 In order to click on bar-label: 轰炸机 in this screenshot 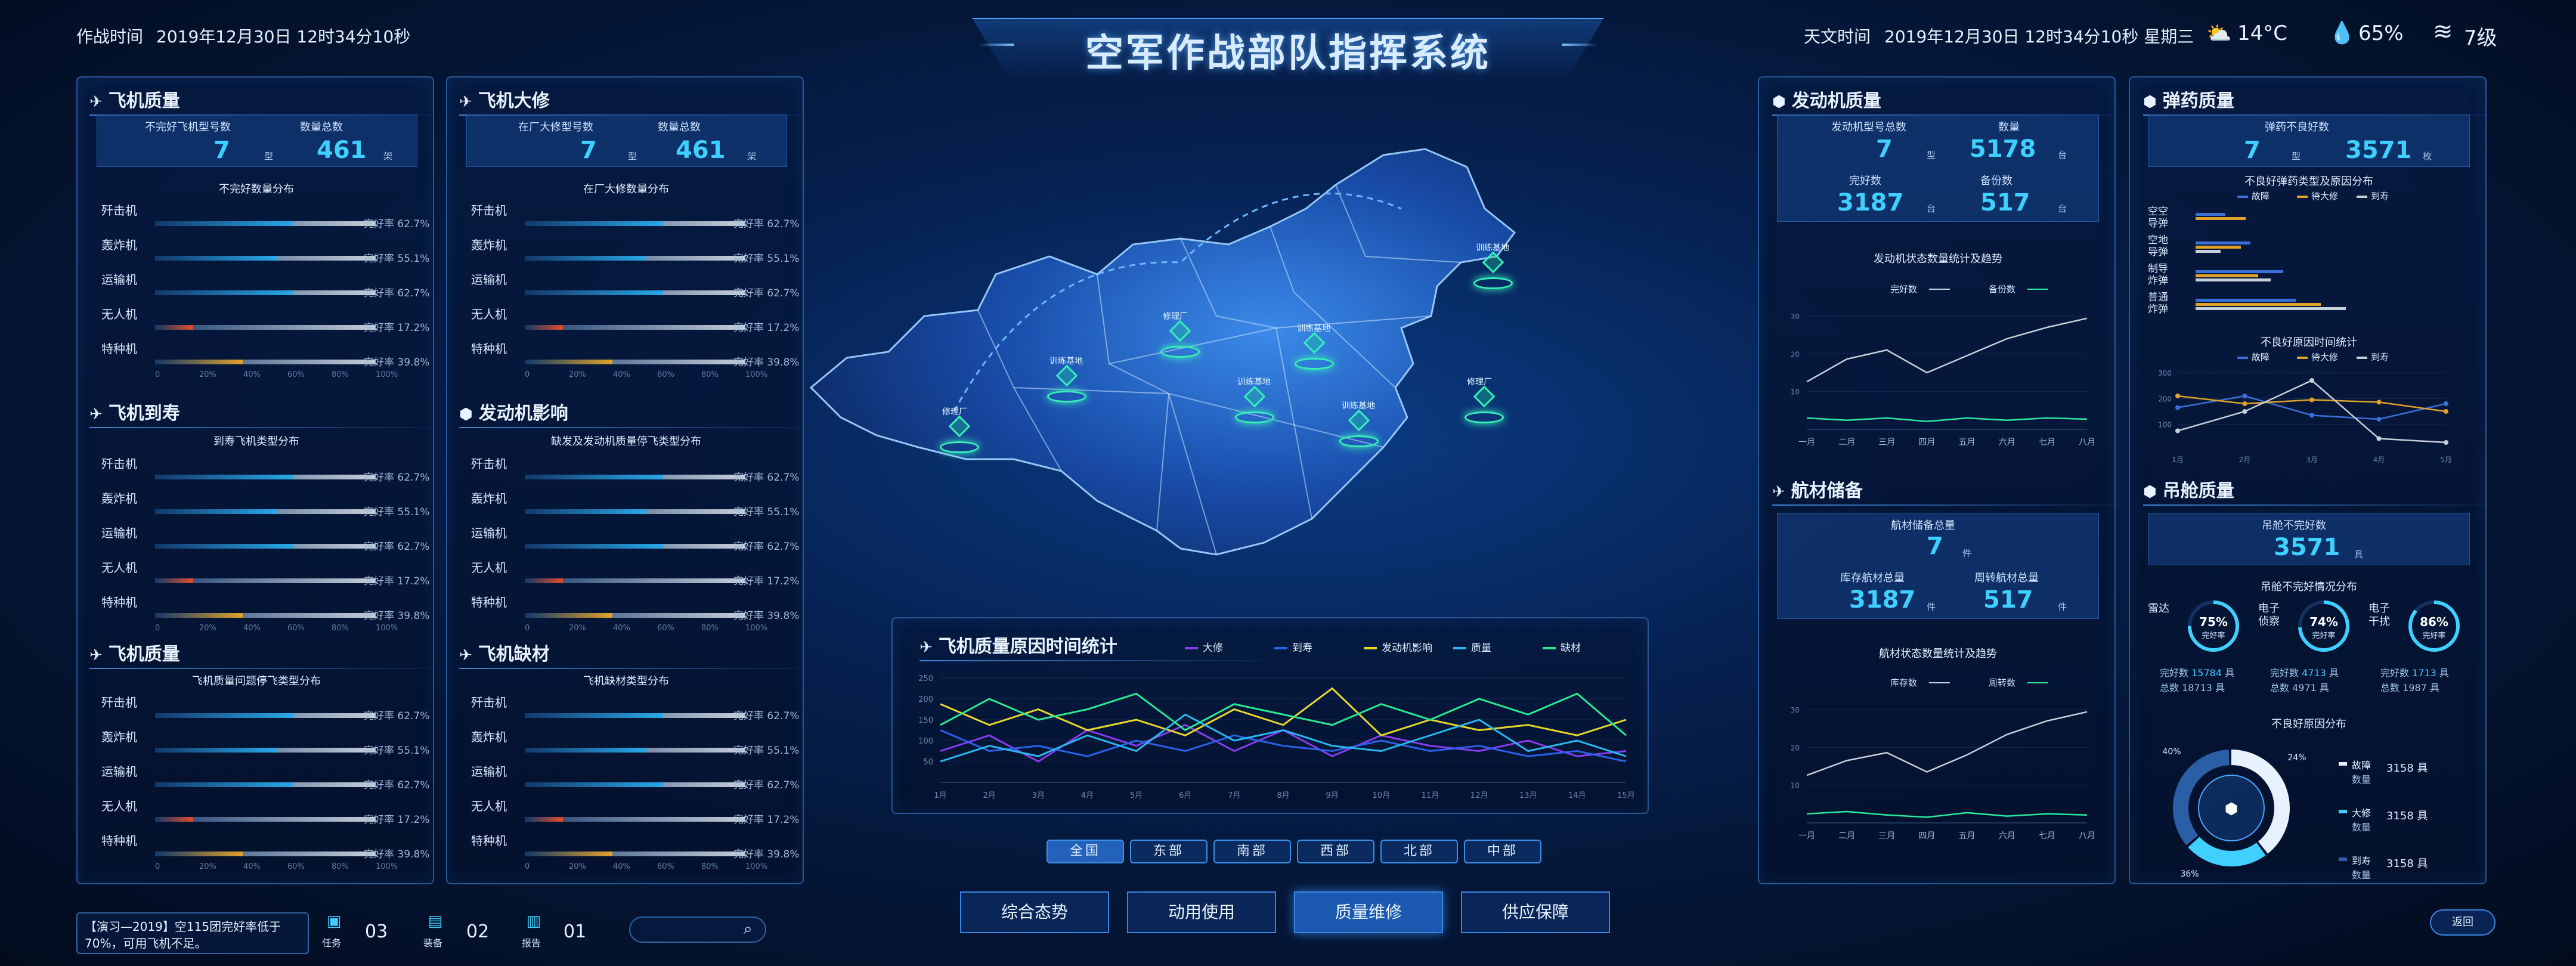, I will do `click(119, 245)`.